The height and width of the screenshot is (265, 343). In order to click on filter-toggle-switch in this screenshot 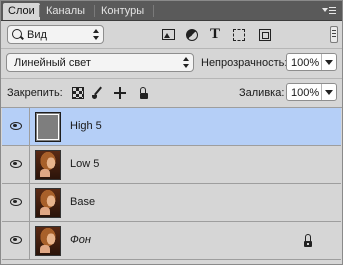, I will do `click(334, 34)`.